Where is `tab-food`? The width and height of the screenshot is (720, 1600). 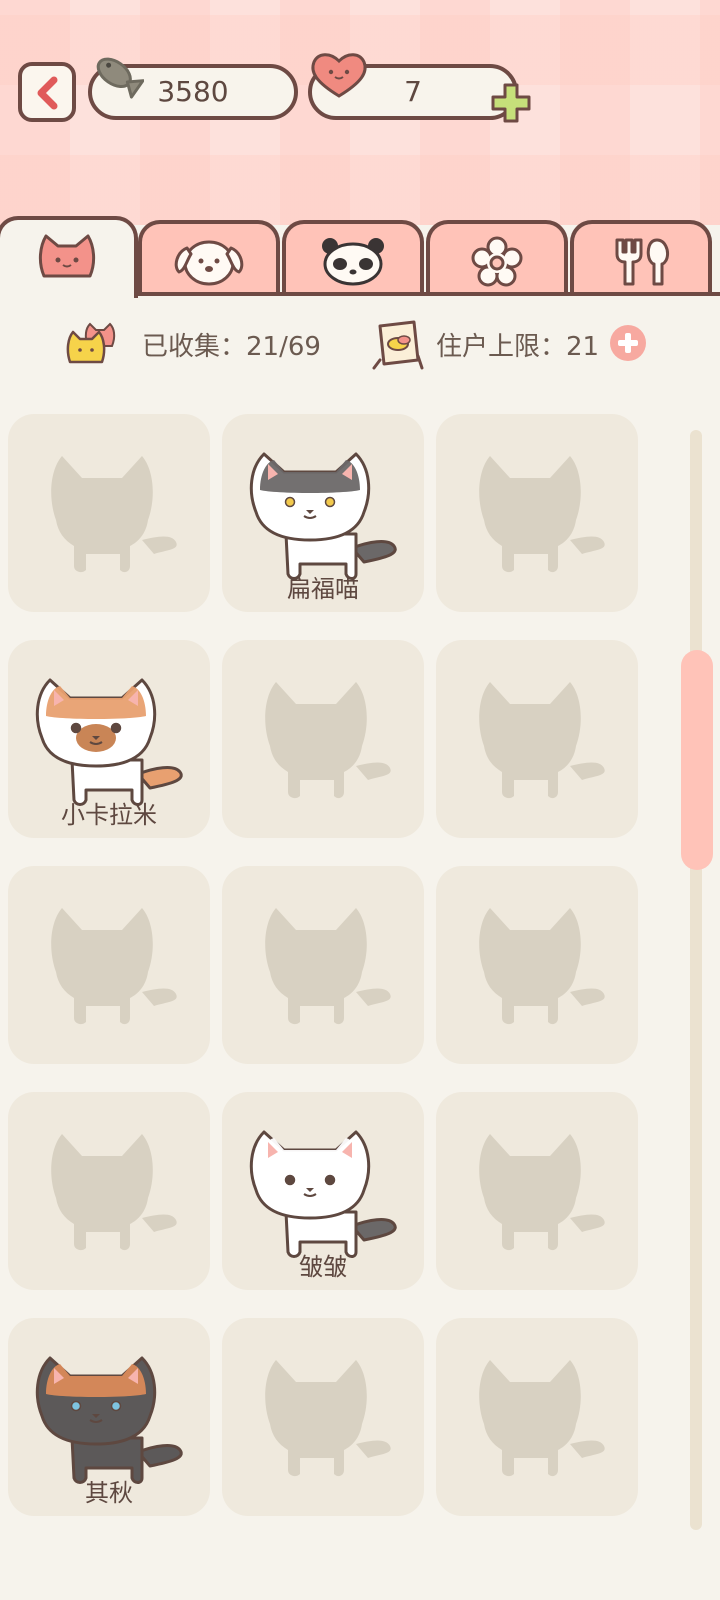 tab-food is located at coordinates (641, 258).